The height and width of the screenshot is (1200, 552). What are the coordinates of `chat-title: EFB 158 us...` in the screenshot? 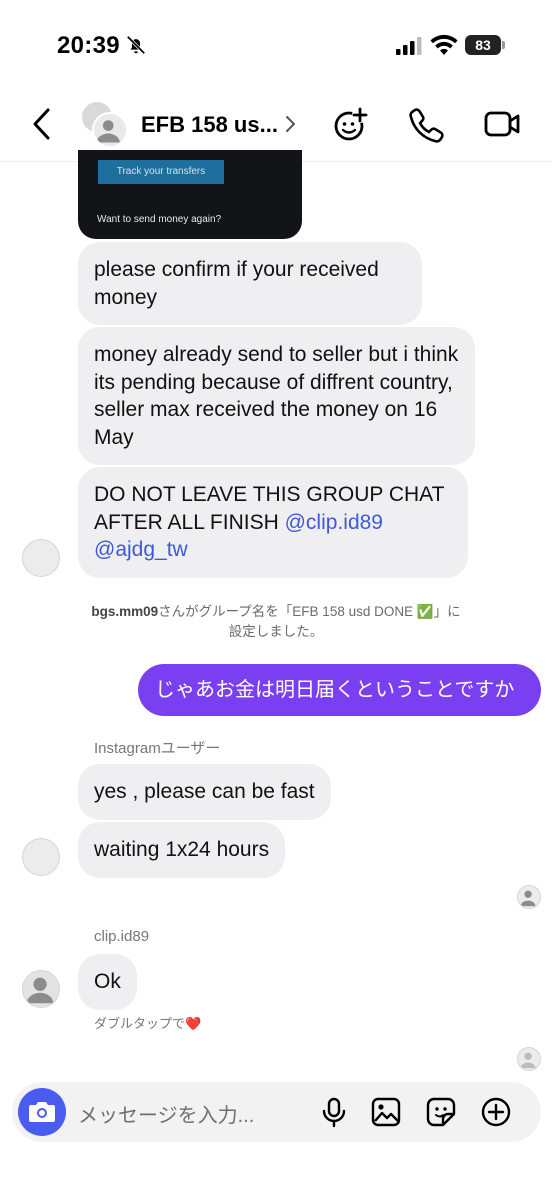 It's located at (209, 125).